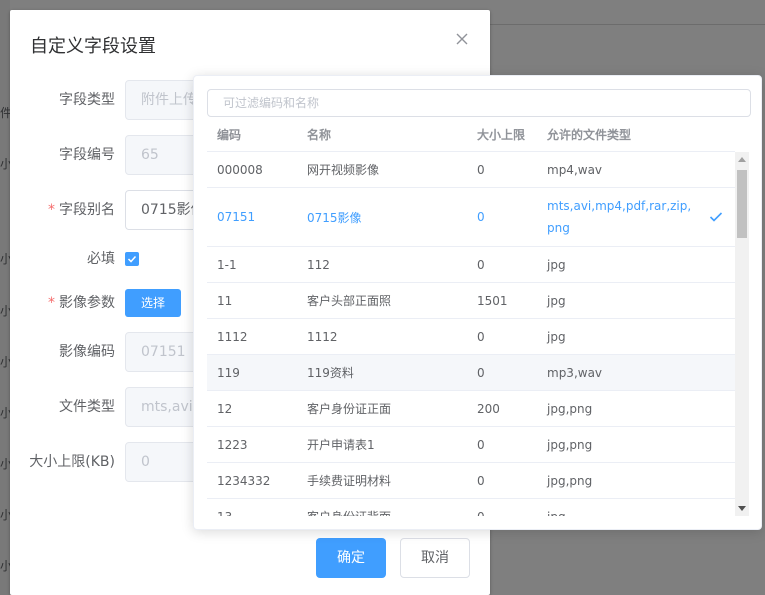 This screenshot has height=595, width=765. I want to click on column-header-code: 编码, so click(229, 135).